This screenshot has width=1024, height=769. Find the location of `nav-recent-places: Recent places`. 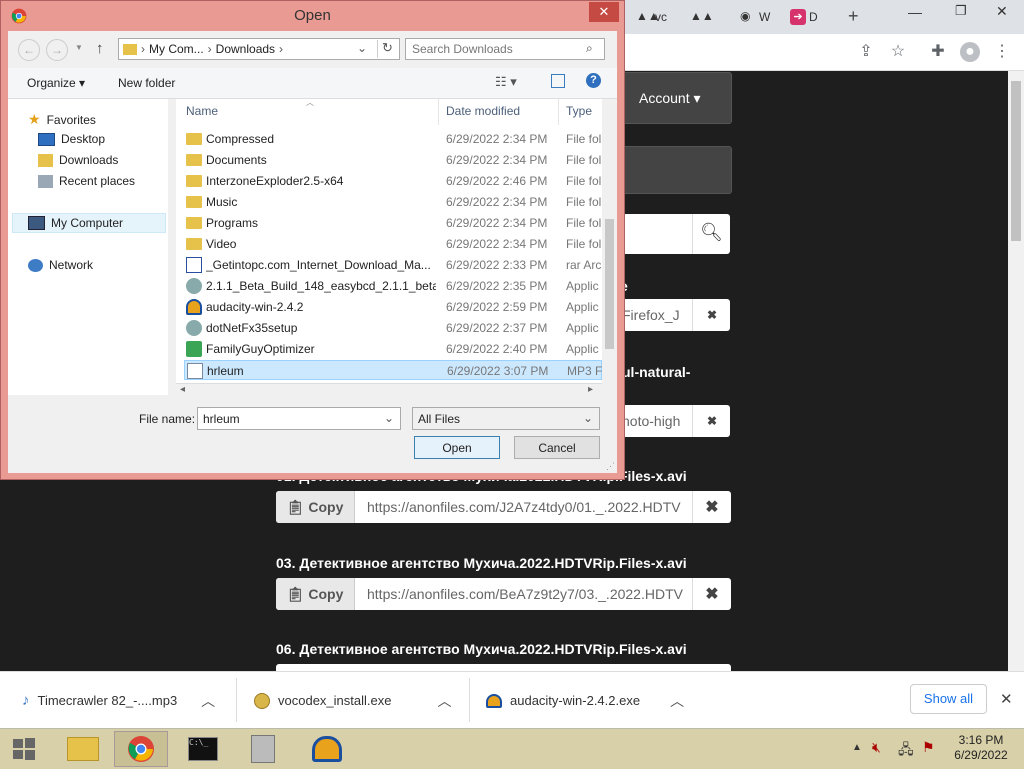

nav-recent-places: Recent places is located at coordinates (86, 181).